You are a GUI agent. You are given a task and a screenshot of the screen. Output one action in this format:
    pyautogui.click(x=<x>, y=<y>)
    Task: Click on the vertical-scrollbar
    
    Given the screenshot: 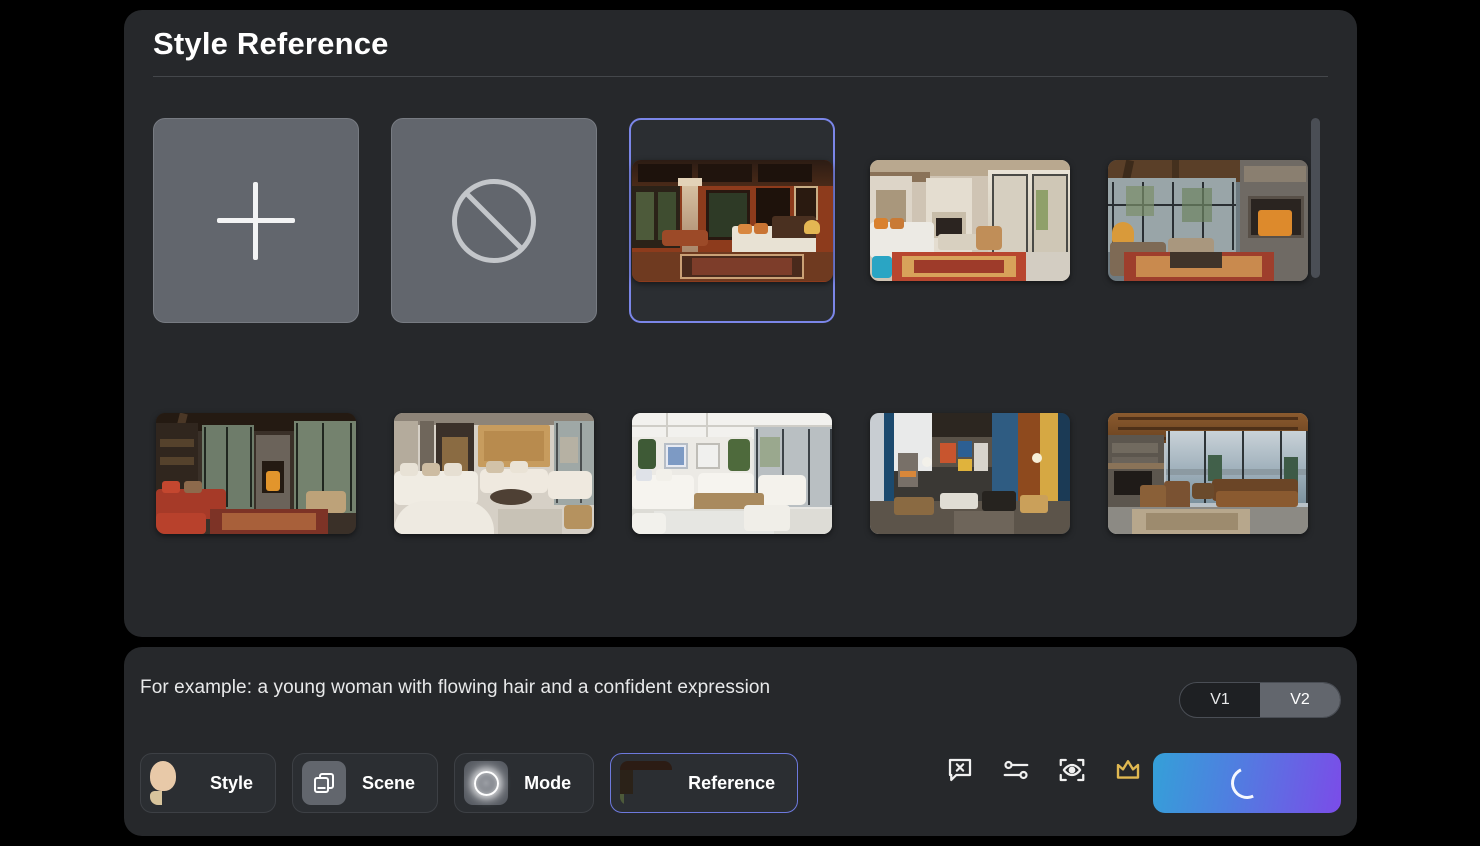 What is the action you would take?
    pyautogui.click(x=1315, y=198)
    